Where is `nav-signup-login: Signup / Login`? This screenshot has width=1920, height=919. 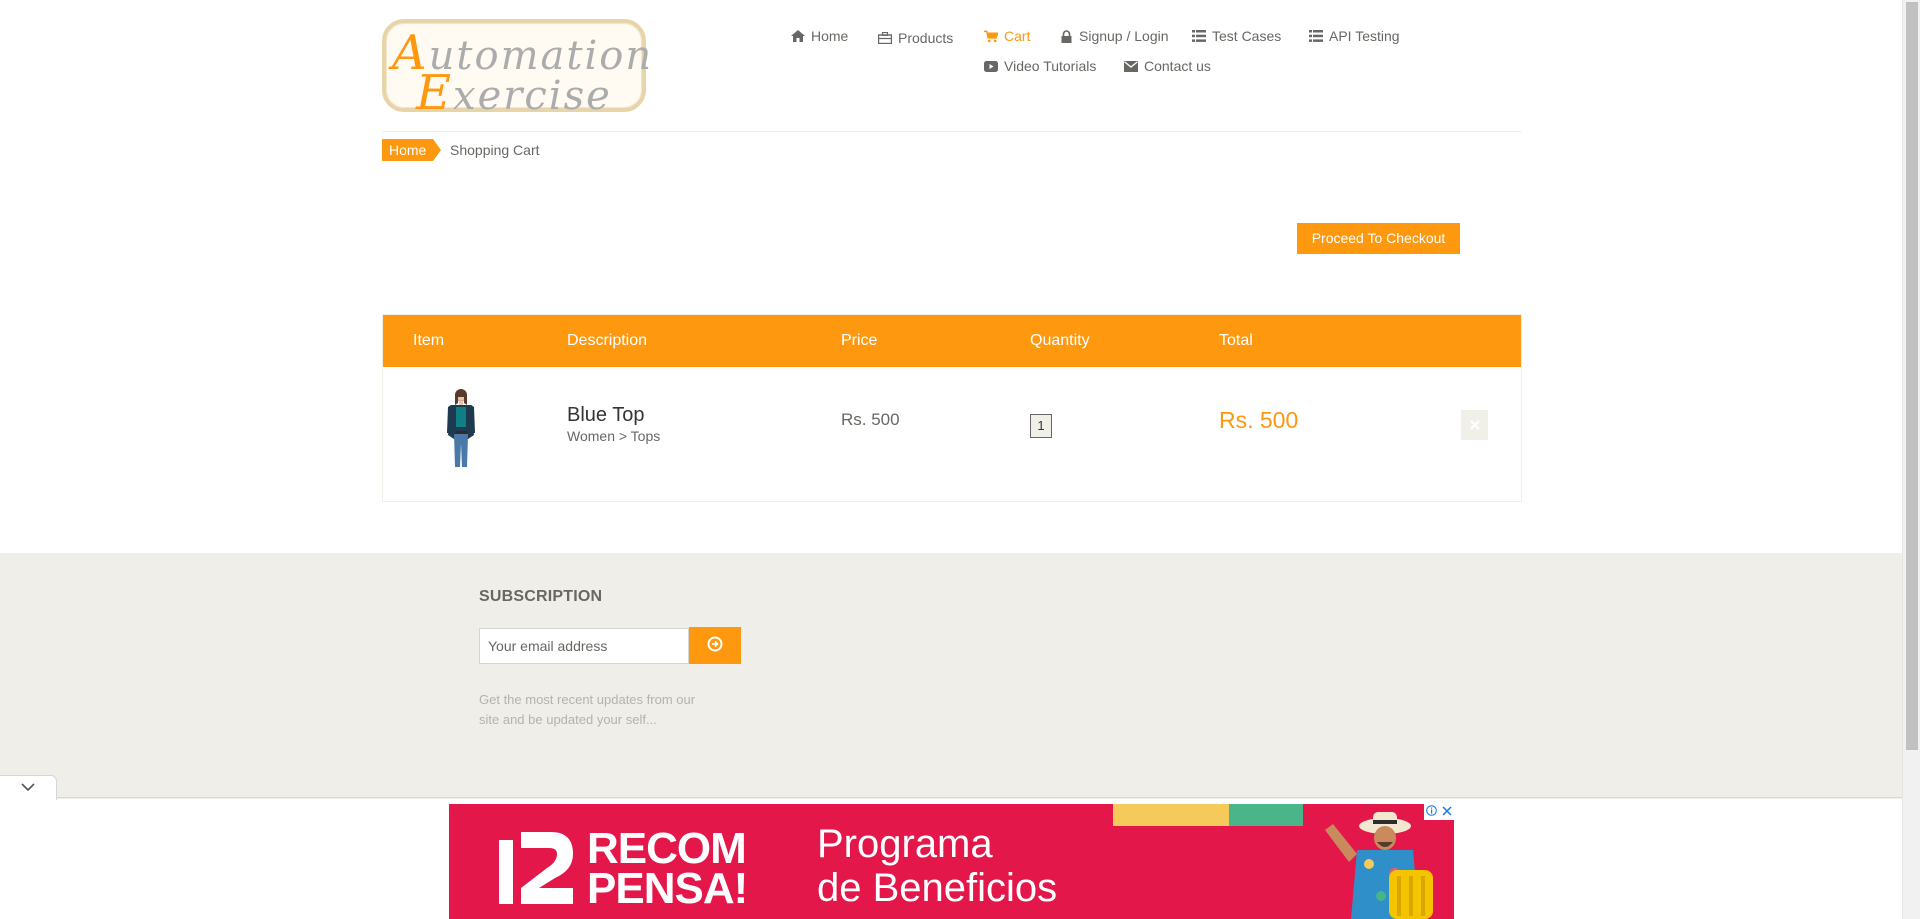
nav-signup-login: Signup / Login is located at coordinates (1114, 36).